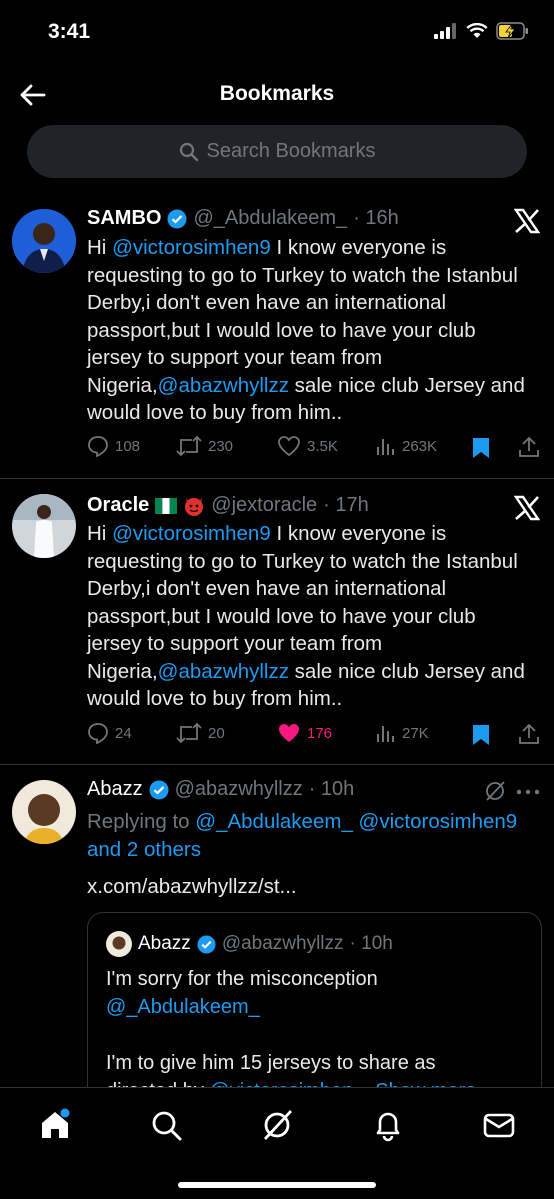 This screenshot has height=1199, width=554. What do you see at coordinates (270, 218) in the screenshot?
I see `author-handle: @_Abdulakeem_` at bounding box center [270, 218].